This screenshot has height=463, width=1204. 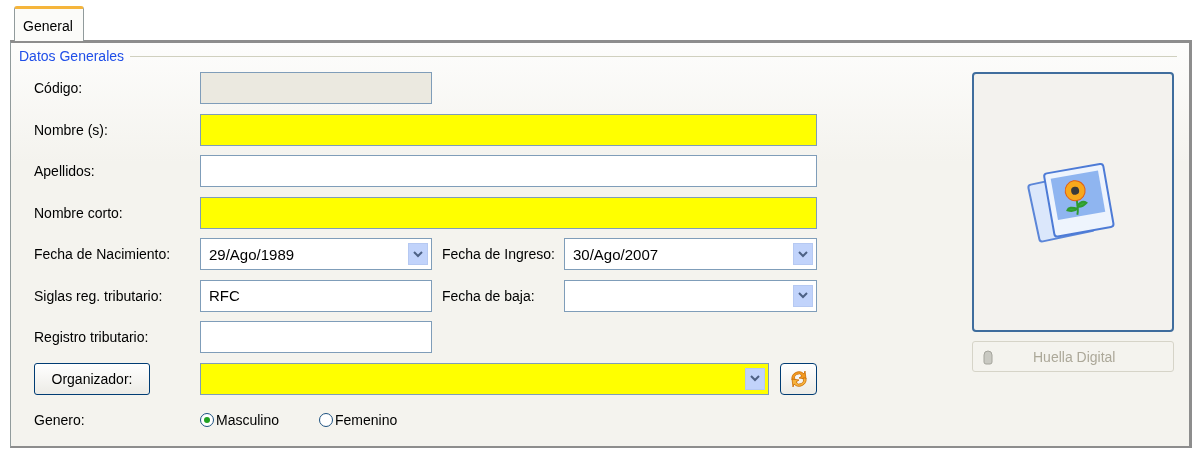 I want to click on radio-option: Femenino, so click(x=358, y=420).